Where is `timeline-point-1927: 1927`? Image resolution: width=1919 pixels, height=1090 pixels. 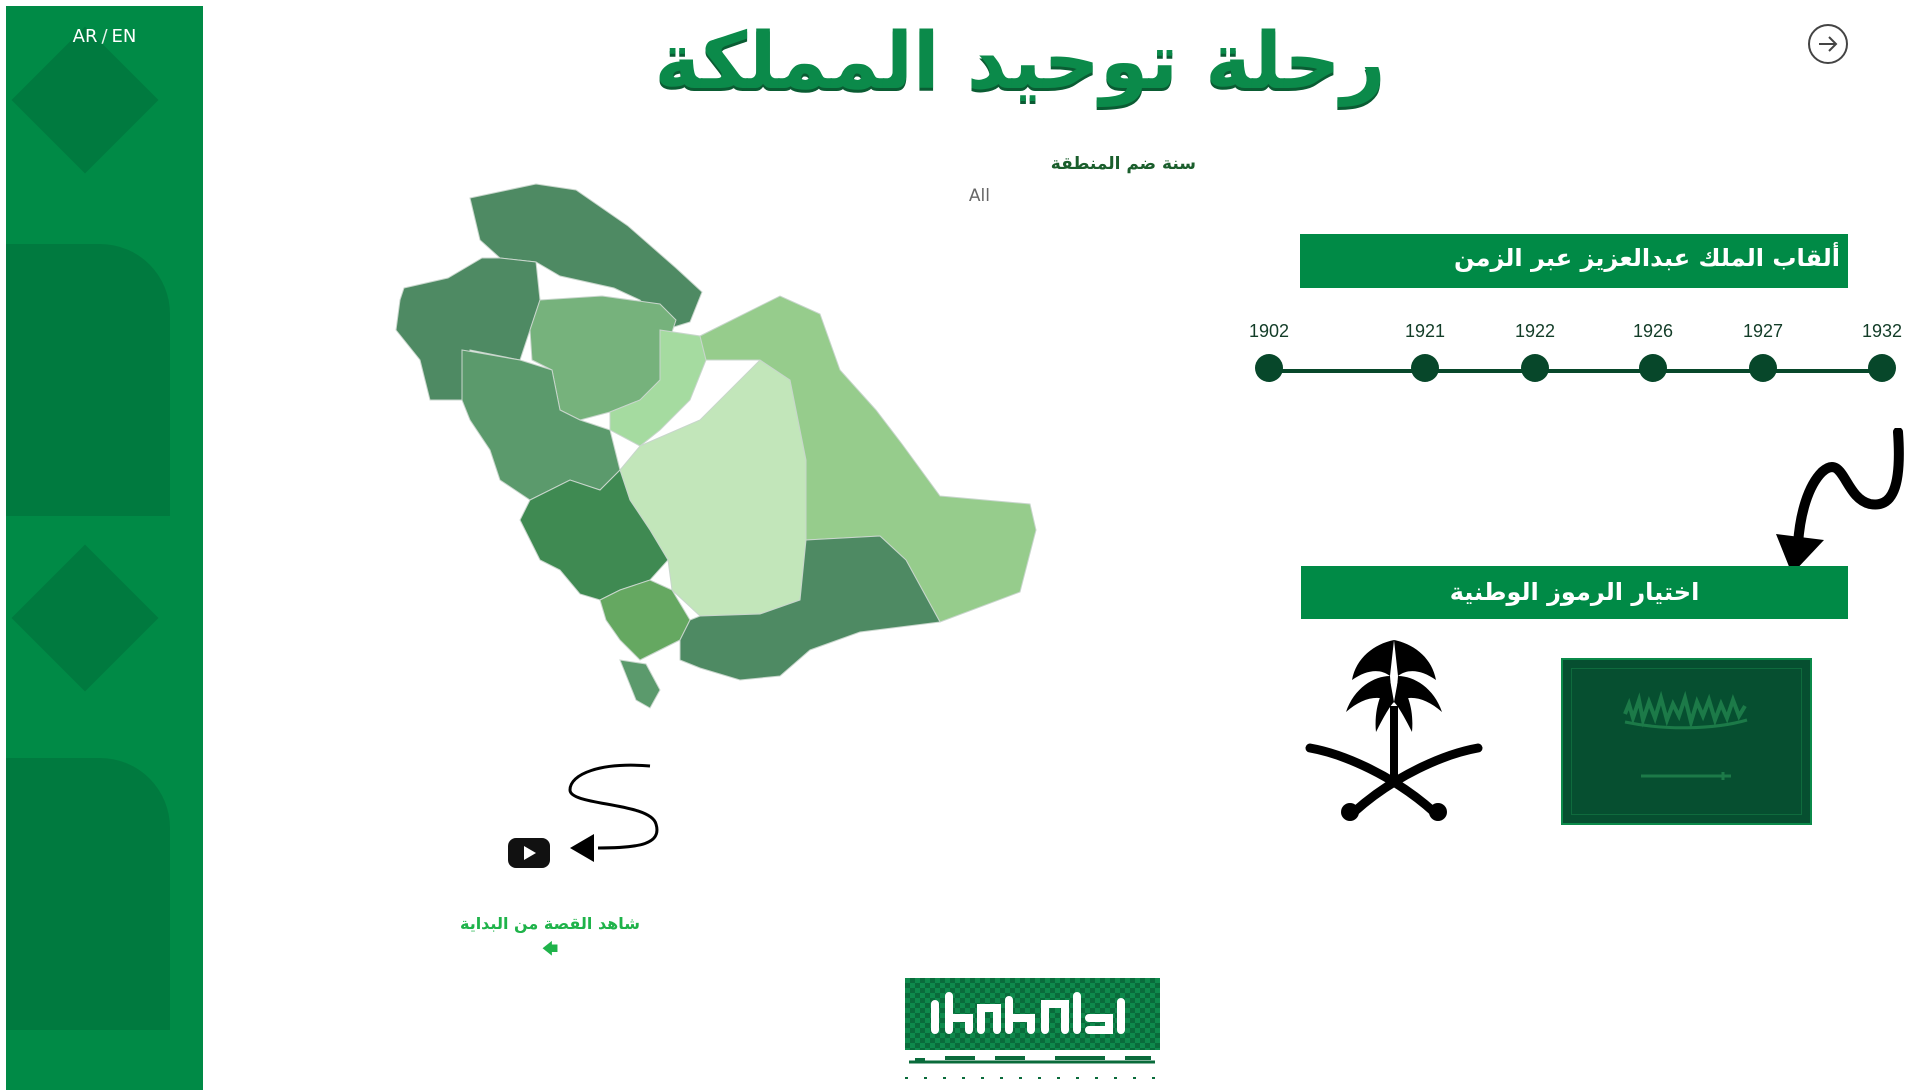 timeline-point-1927: 1927 is located at coordinates (1763, 351).